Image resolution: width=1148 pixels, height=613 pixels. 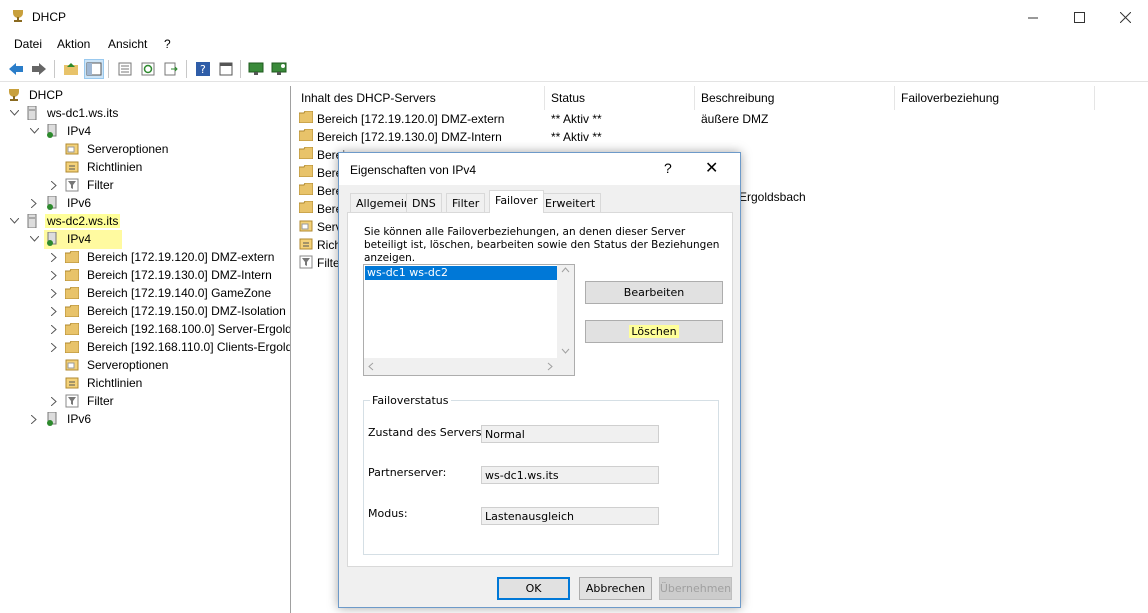 What do you see at coordinates (64, 221) in the screenshot?
I see `tree-server-ws-dc2: ws-dc2.ws.its` at bounding box center [64, 221].